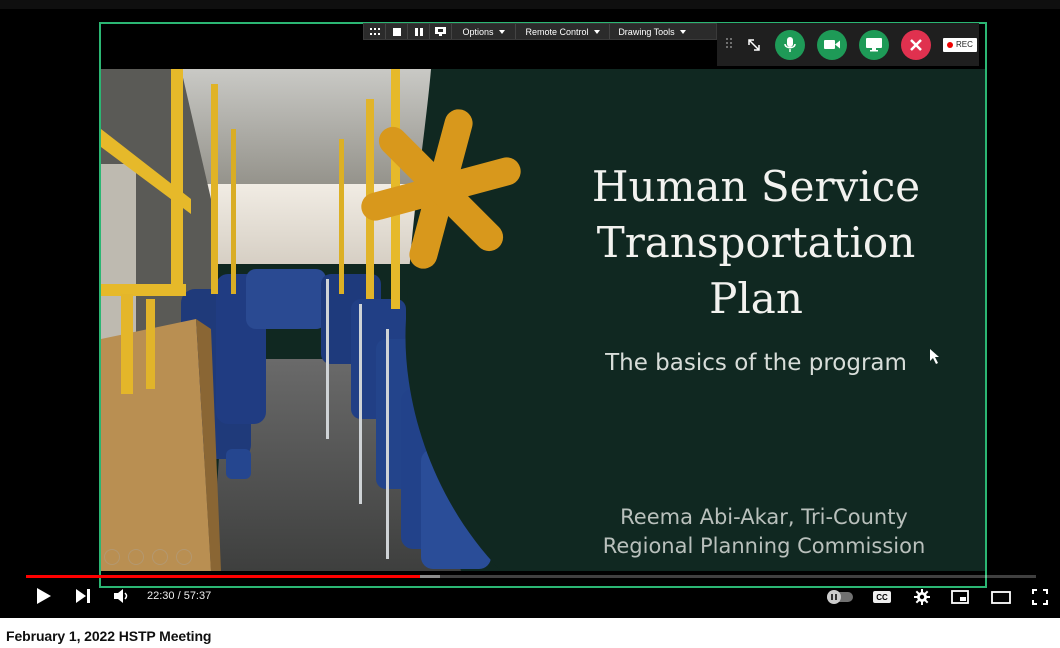  I want to click on microphone-icon, so click(790, 44).